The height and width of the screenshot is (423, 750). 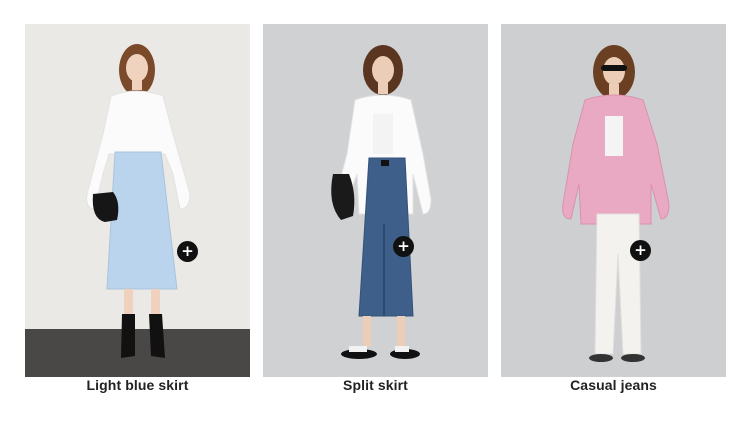 I want to click on product-caption: Light blue skirt, so click(x=137, y=385).